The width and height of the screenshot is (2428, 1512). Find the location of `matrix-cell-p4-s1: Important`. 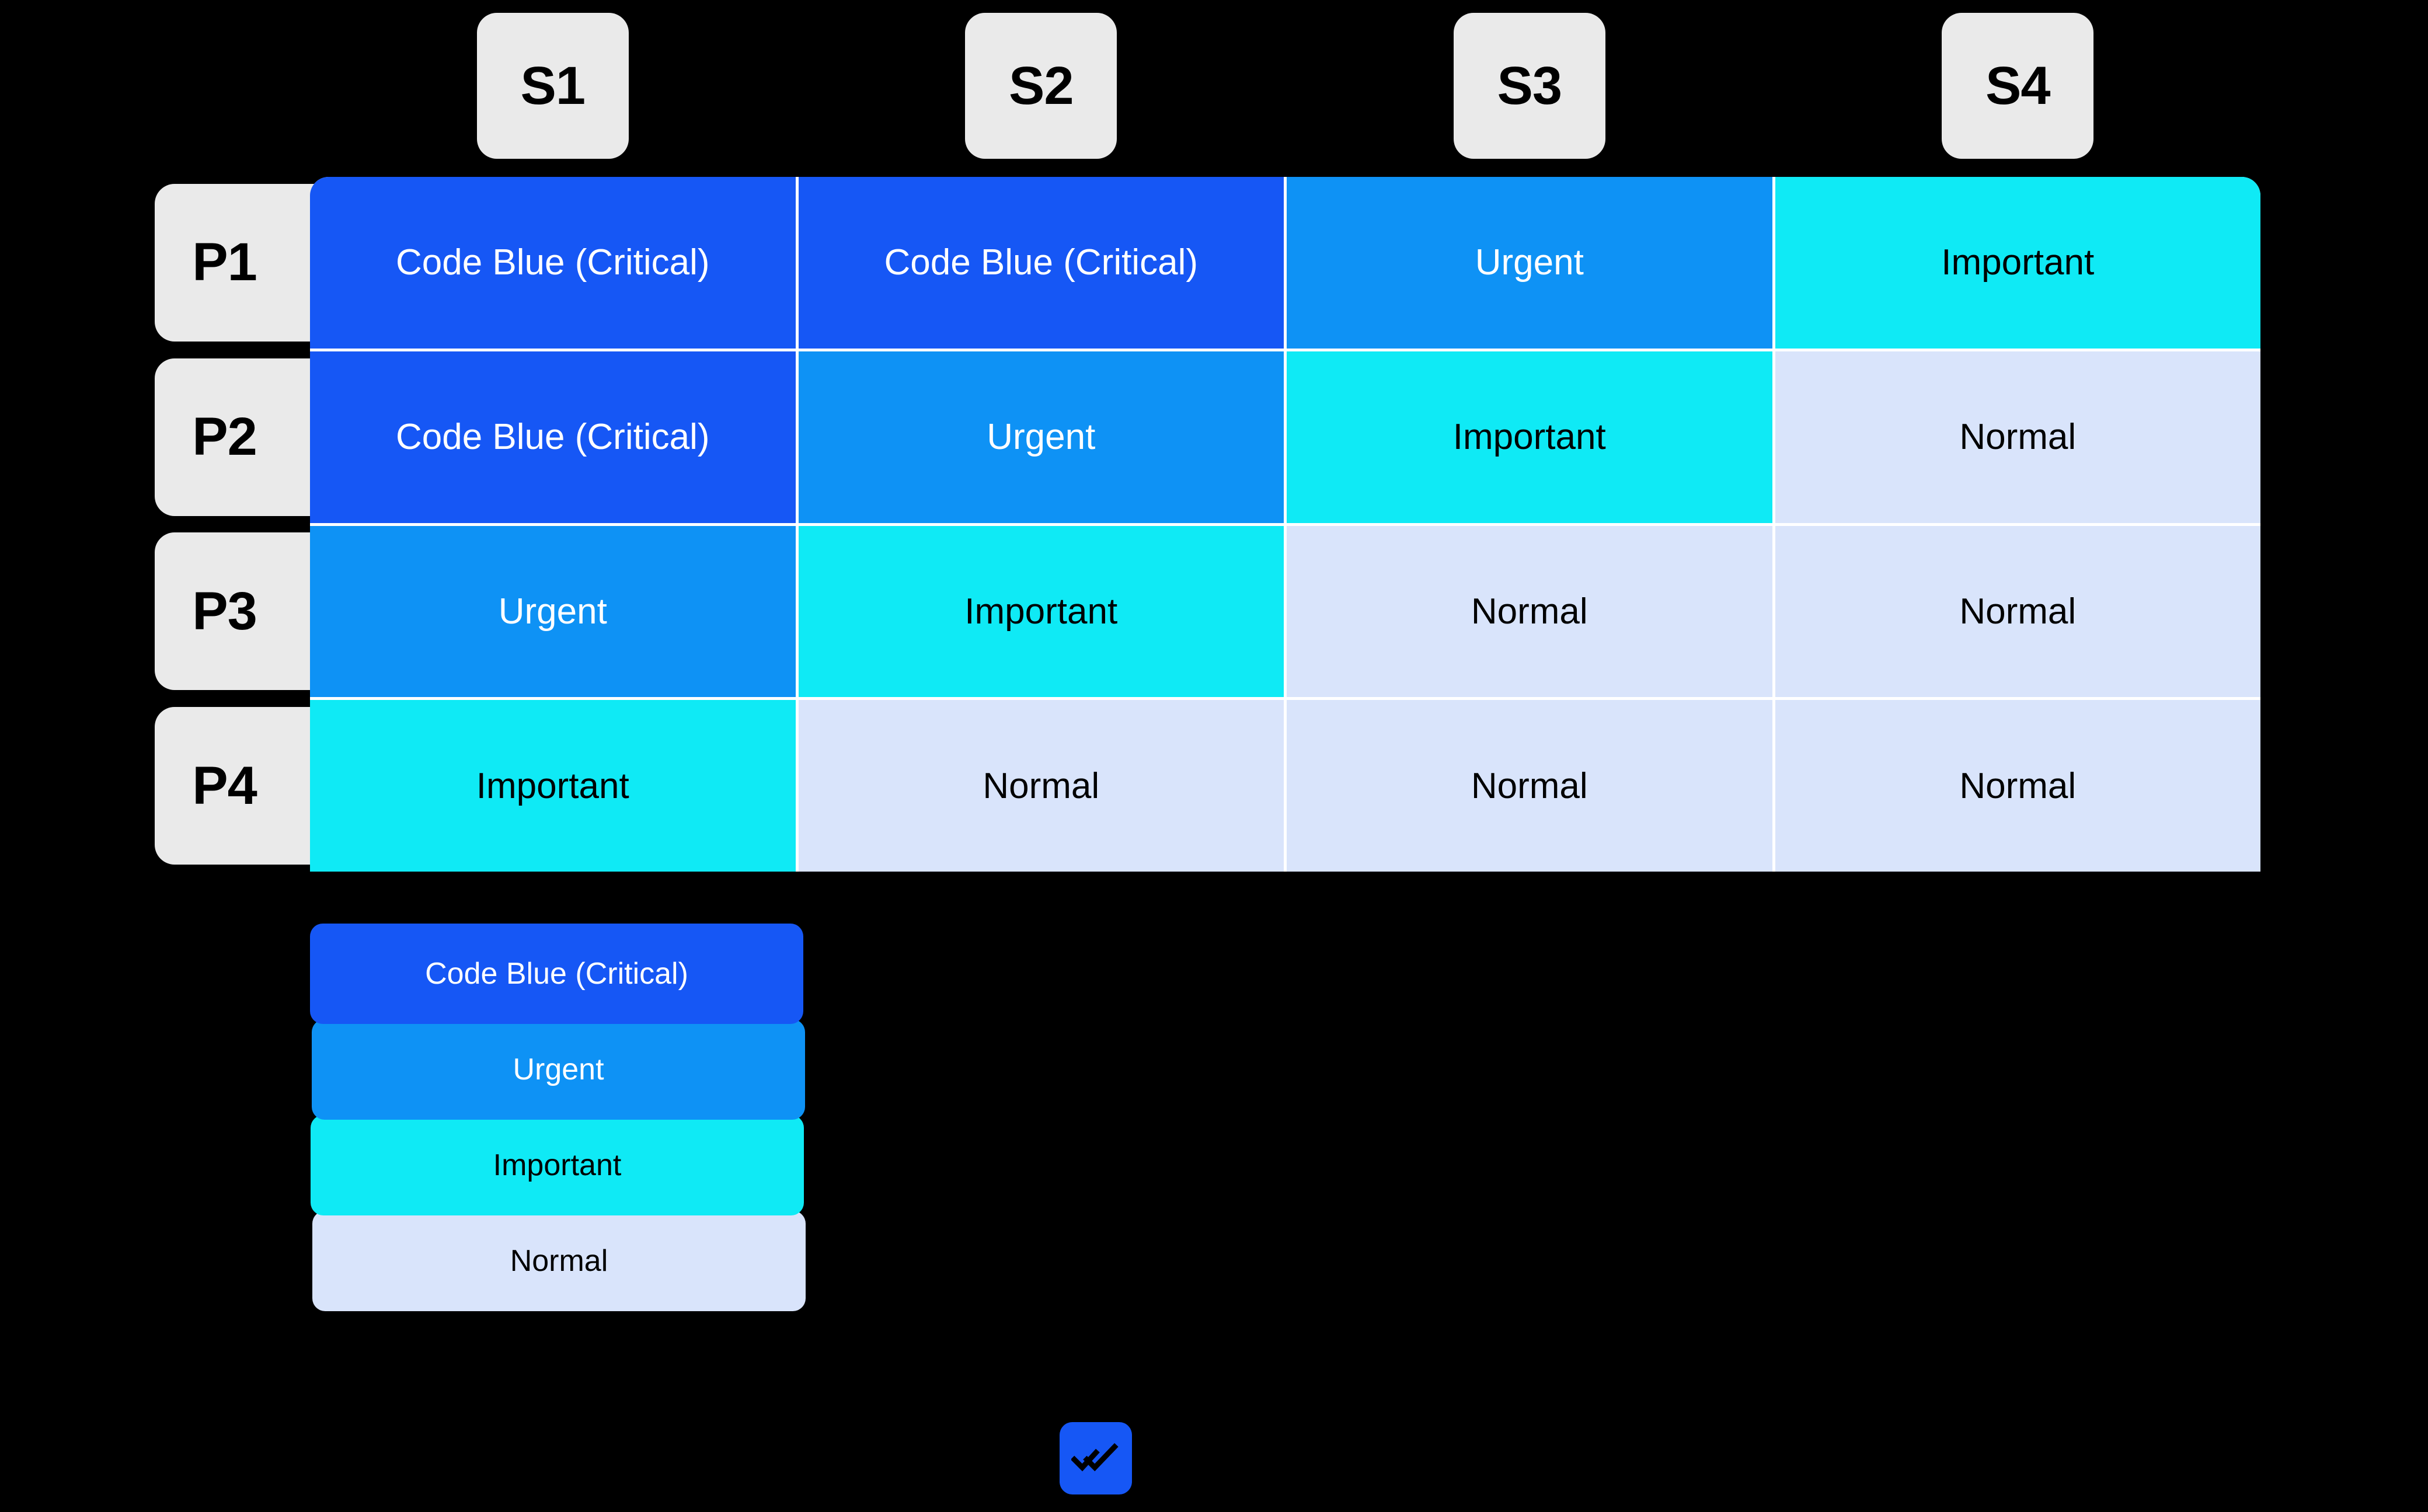

matrix-cell-p4-s1: Important is located at coordinates (553, 786).